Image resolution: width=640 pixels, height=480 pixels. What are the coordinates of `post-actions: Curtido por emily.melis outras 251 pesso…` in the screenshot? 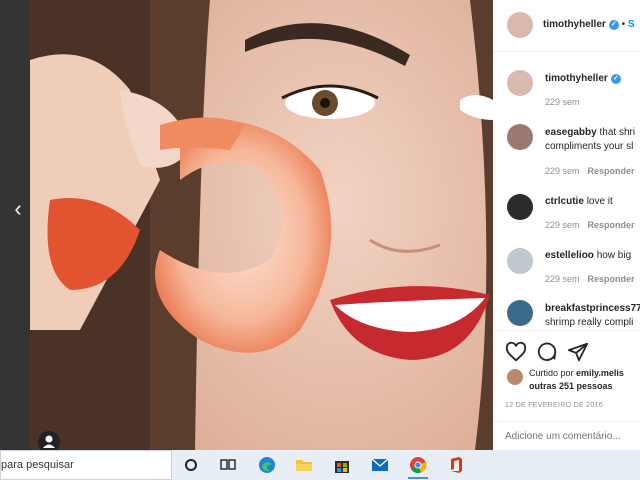 It's located at (566, 390).